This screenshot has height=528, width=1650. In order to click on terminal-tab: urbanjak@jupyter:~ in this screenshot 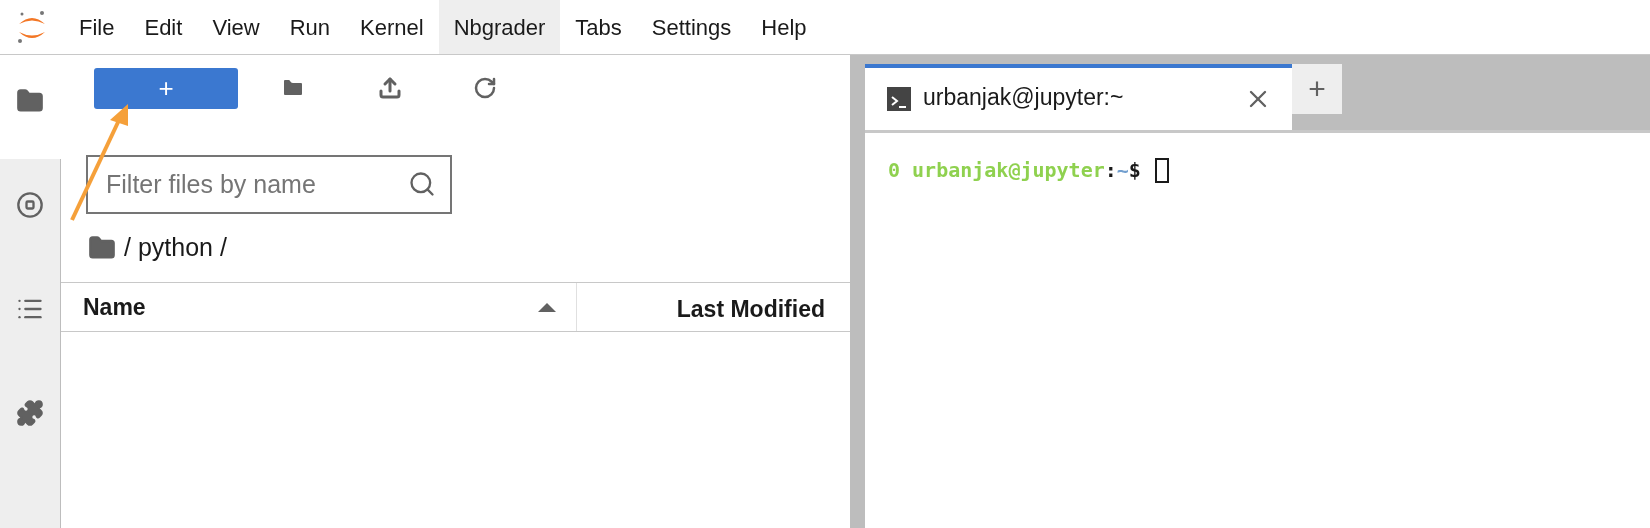, I will do `click(1078, 97)`.